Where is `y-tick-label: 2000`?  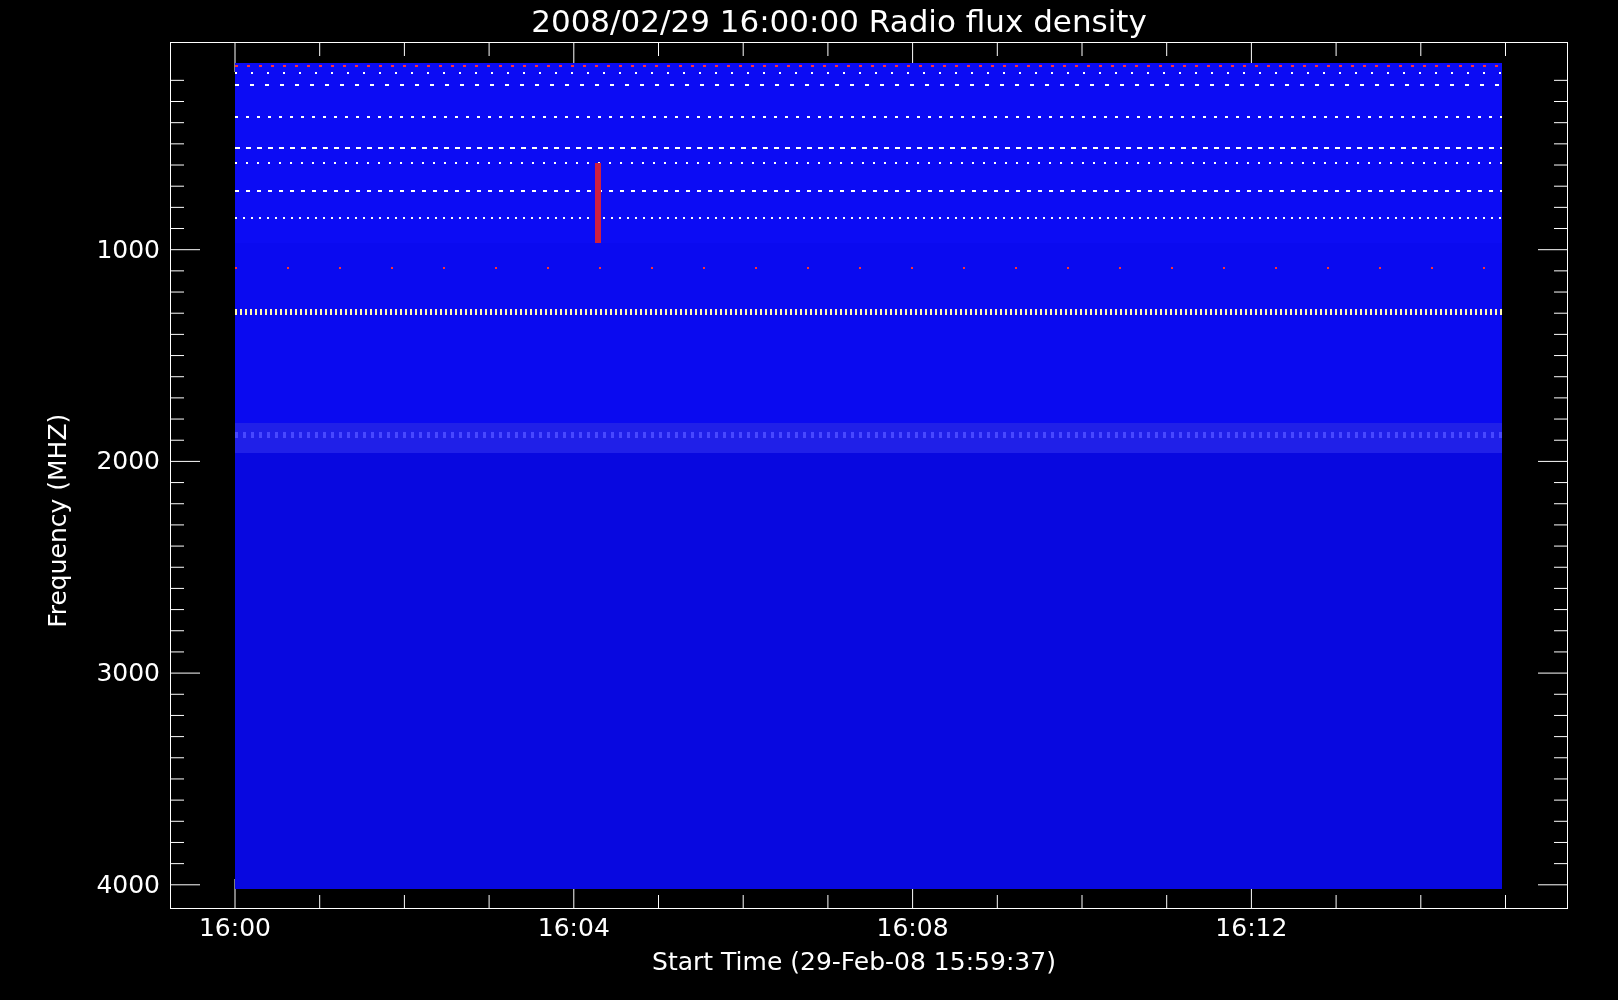
y-tick-label: 2000 is located at coordinates (128, 461).